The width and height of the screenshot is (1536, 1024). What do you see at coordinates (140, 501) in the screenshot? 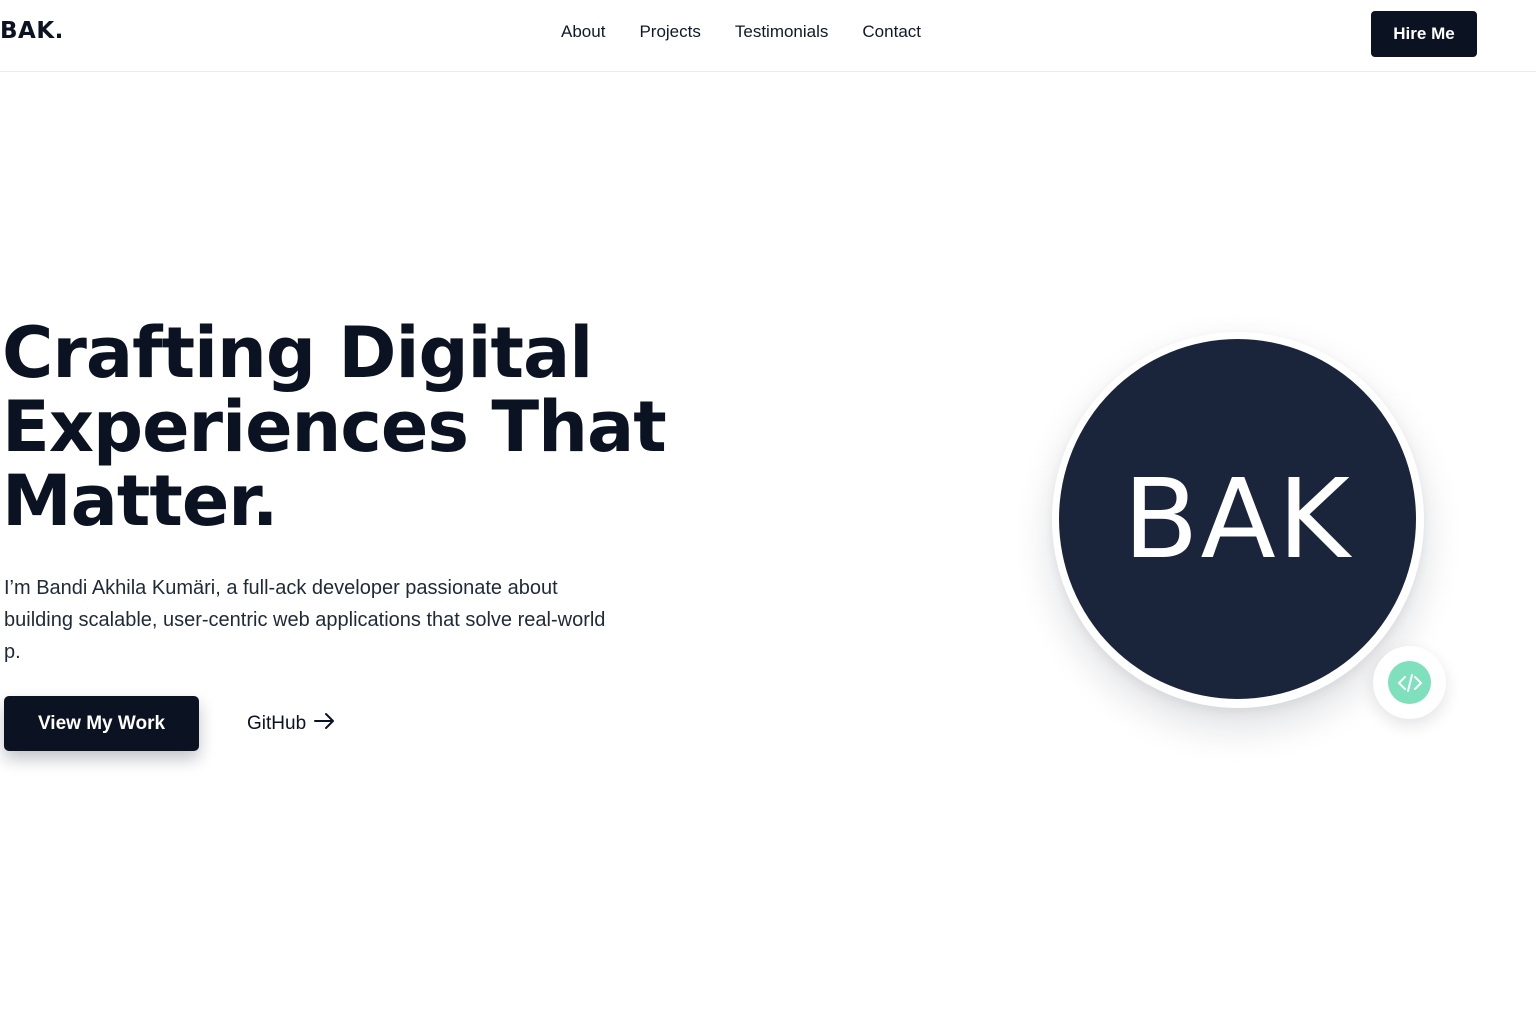
I see `hero-title-line-3: Matter.` at bounding box center [140, 501].